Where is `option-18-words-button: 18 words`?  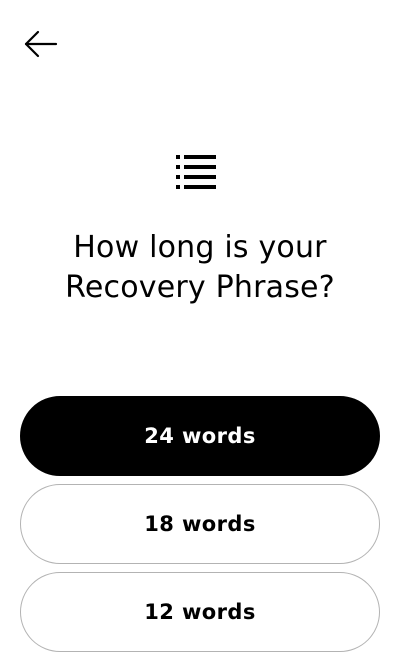
option-18-words-button: 18 words is located at coordinates (200, 524).